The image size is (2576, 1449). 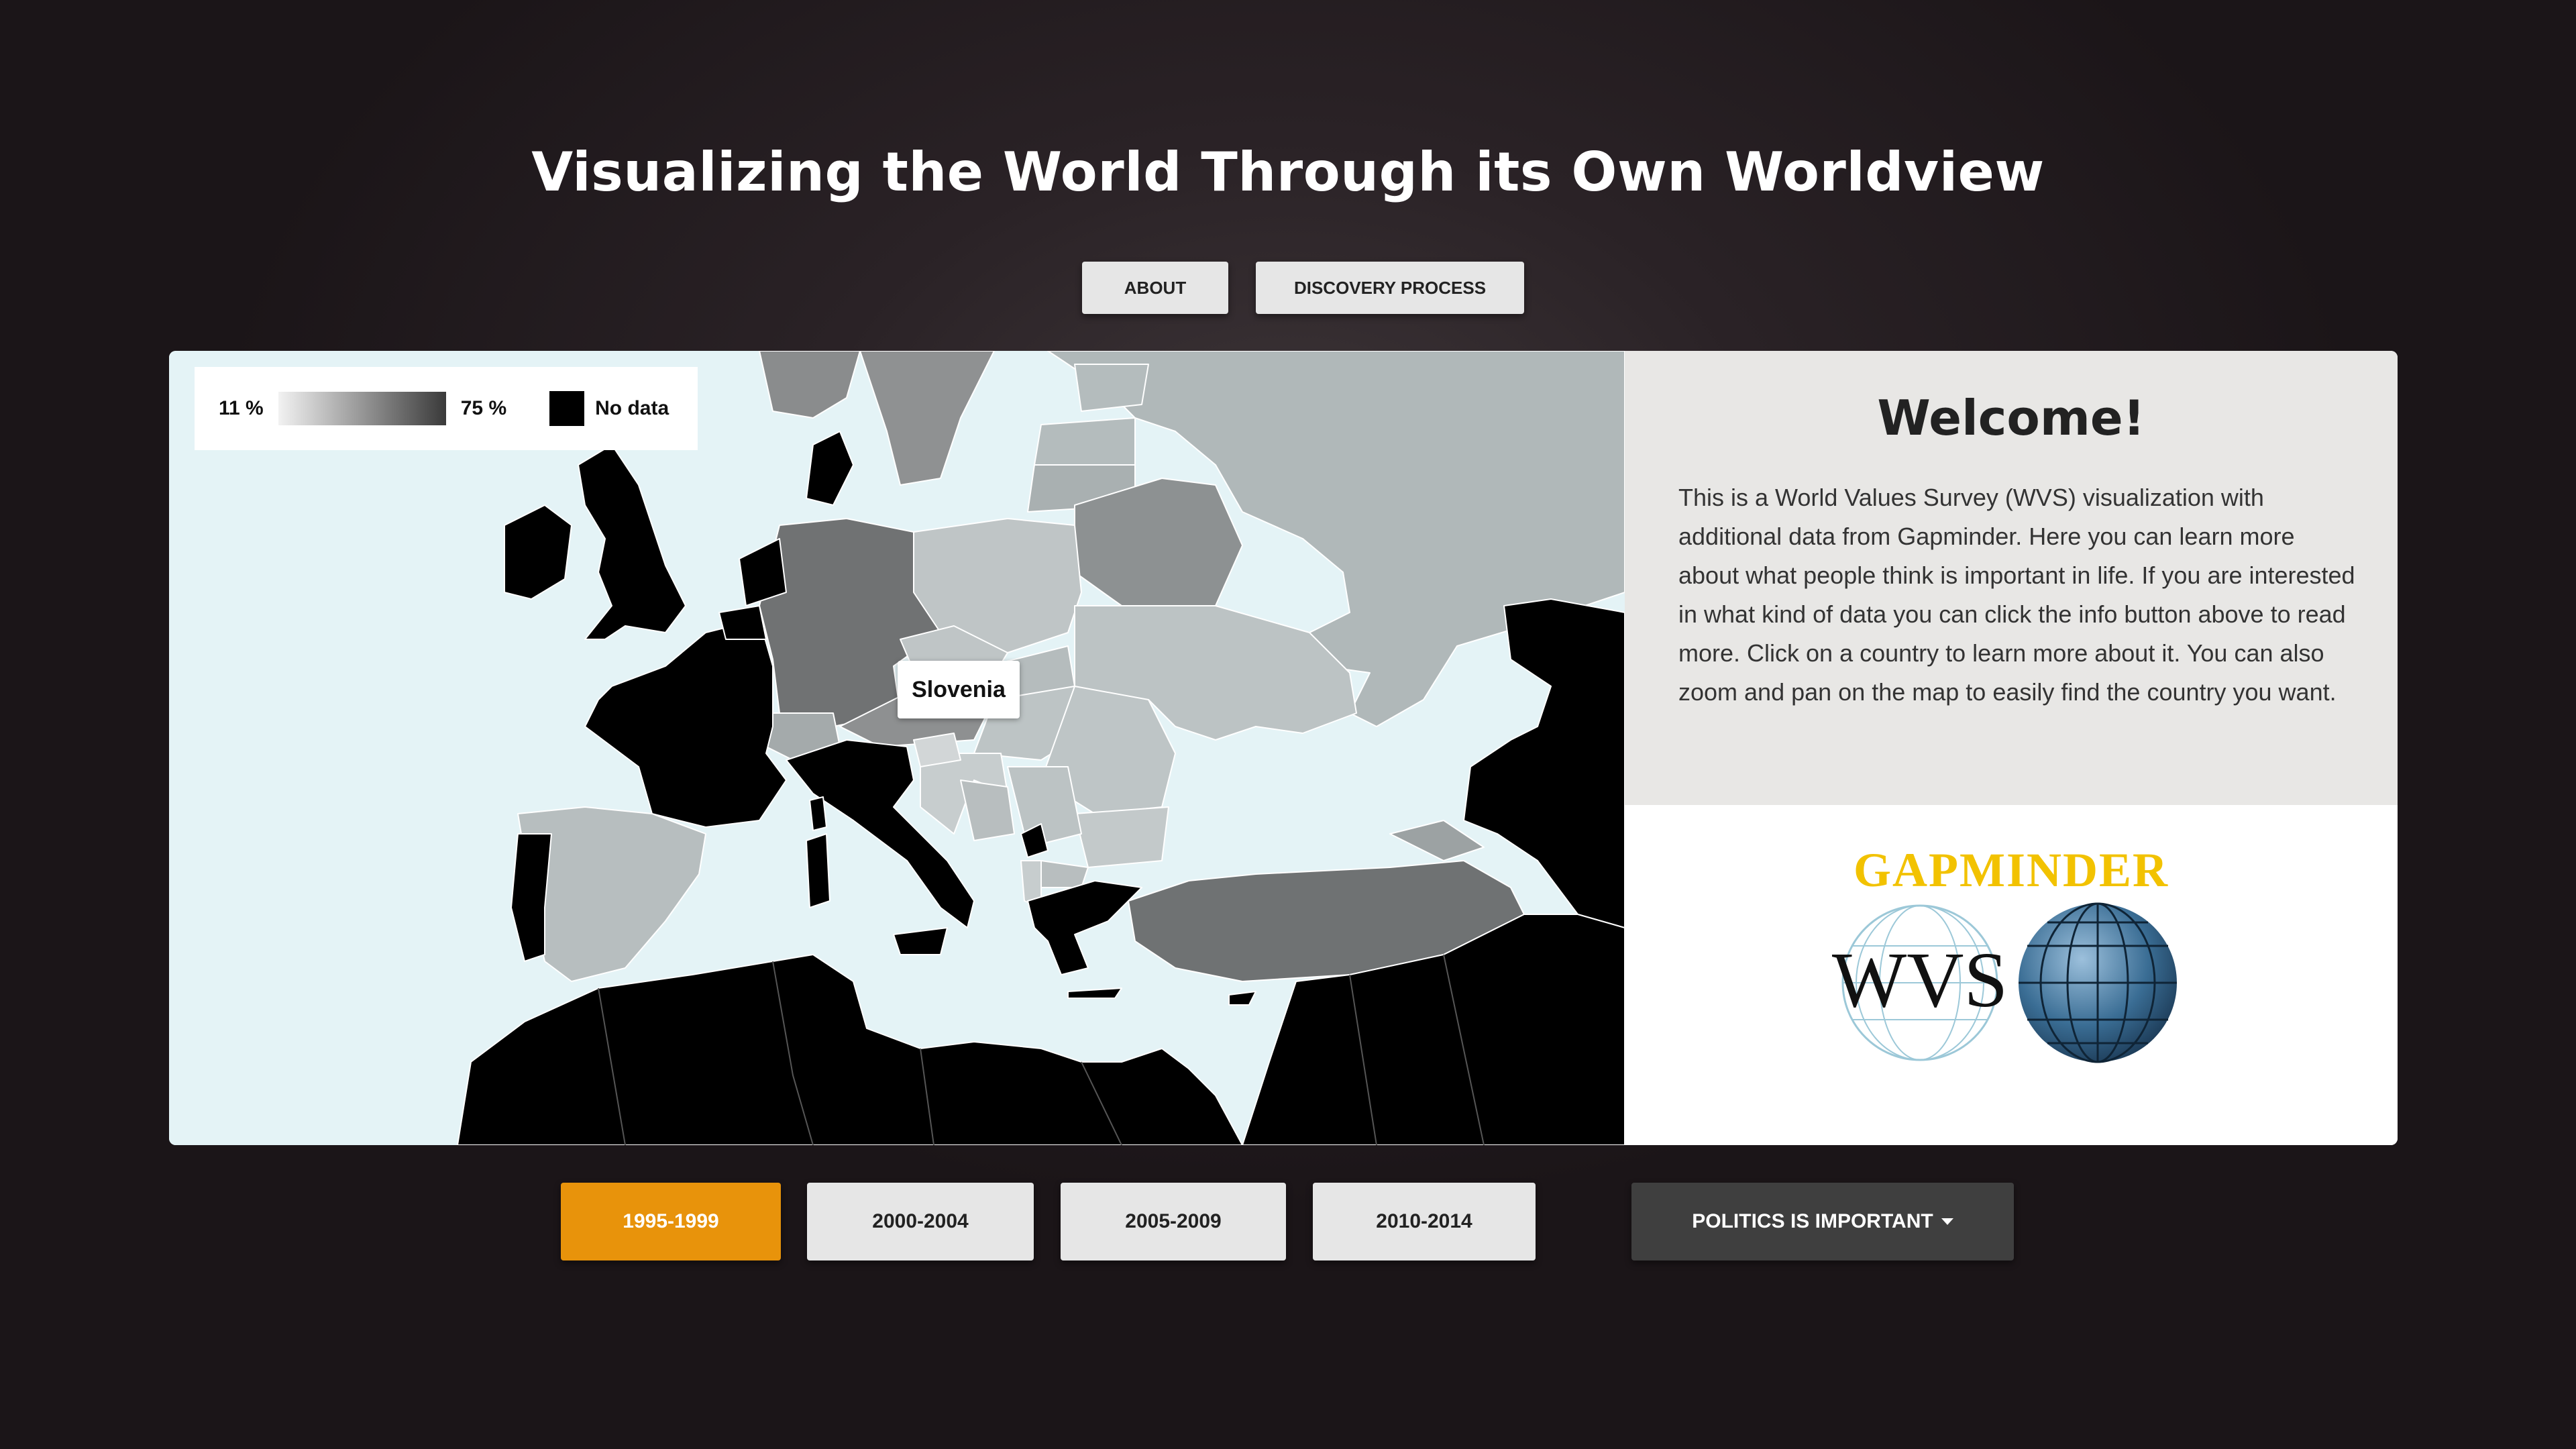 I want to click on year-2005-2009-button: 2005-2009, so click(x=1173, y=1221).